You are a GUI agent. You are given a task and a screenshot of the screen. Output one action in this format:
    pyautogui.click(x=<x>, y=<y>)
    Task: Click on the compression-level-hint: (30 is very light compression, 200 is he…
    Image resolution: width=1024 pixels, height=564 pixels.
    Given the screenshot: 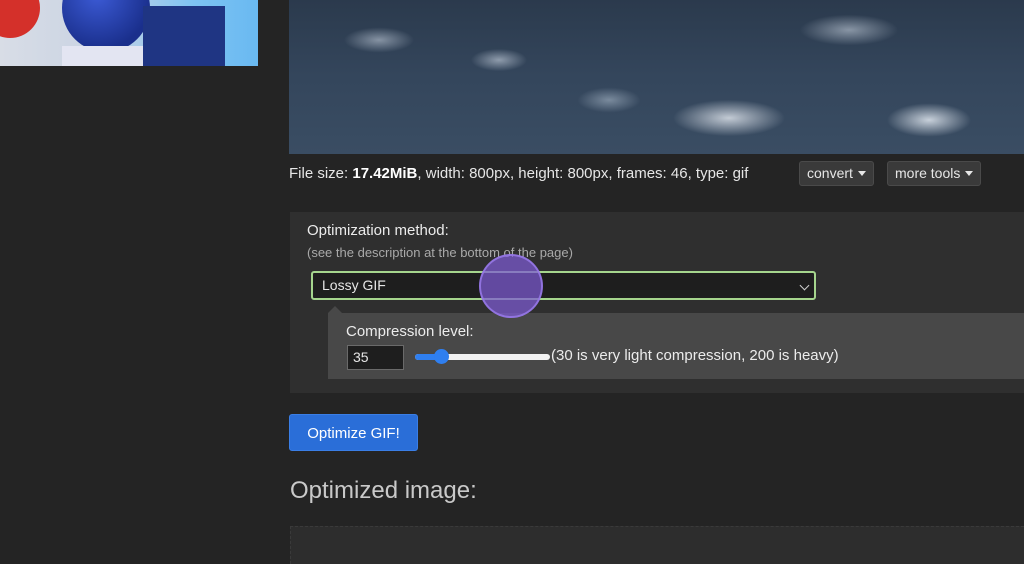 What is the action you would take?
    pyautogui.click(x=695, y=355)
    